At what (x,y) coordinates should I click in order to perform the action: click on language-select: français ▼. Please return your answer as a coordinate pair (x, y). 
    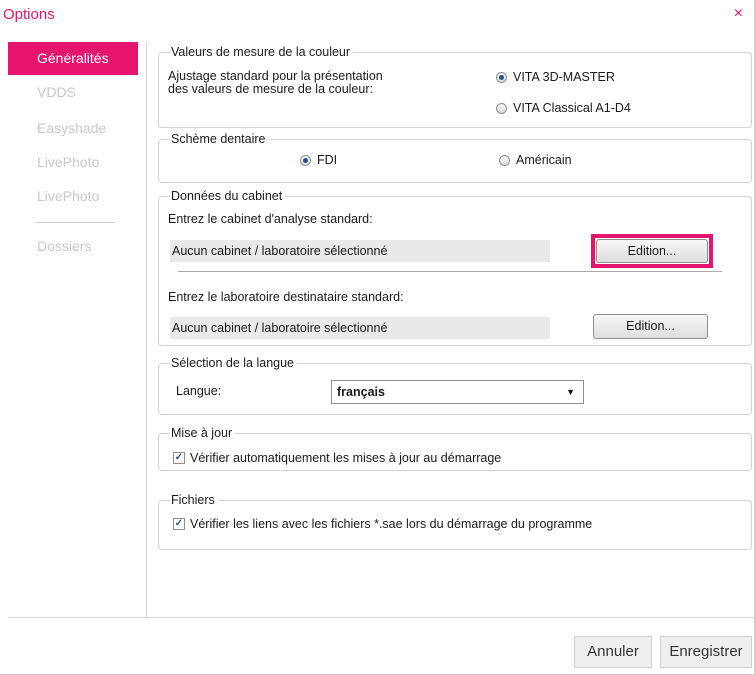
    Looking at the image, I should click on (457, 392).